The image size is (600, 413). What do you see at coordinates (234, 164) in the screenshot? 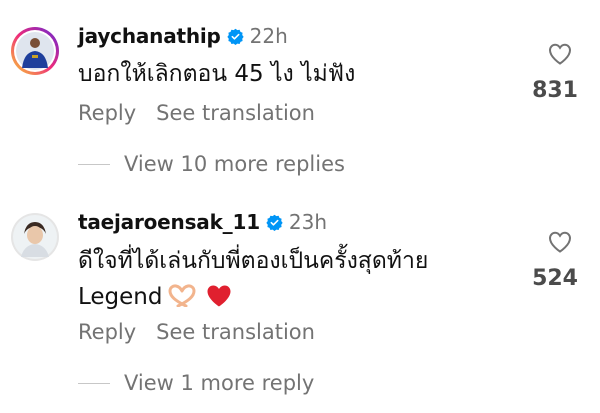
I see `view-more-replies-label: View 10 more replies` at bounding box center [234, 164].